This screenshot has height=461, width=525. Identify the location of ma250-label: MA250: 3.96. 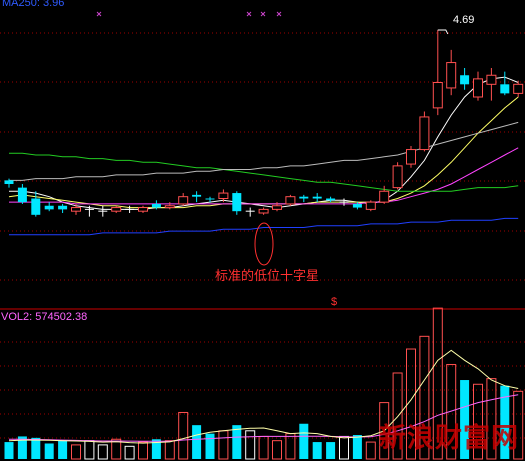
(33, 4).